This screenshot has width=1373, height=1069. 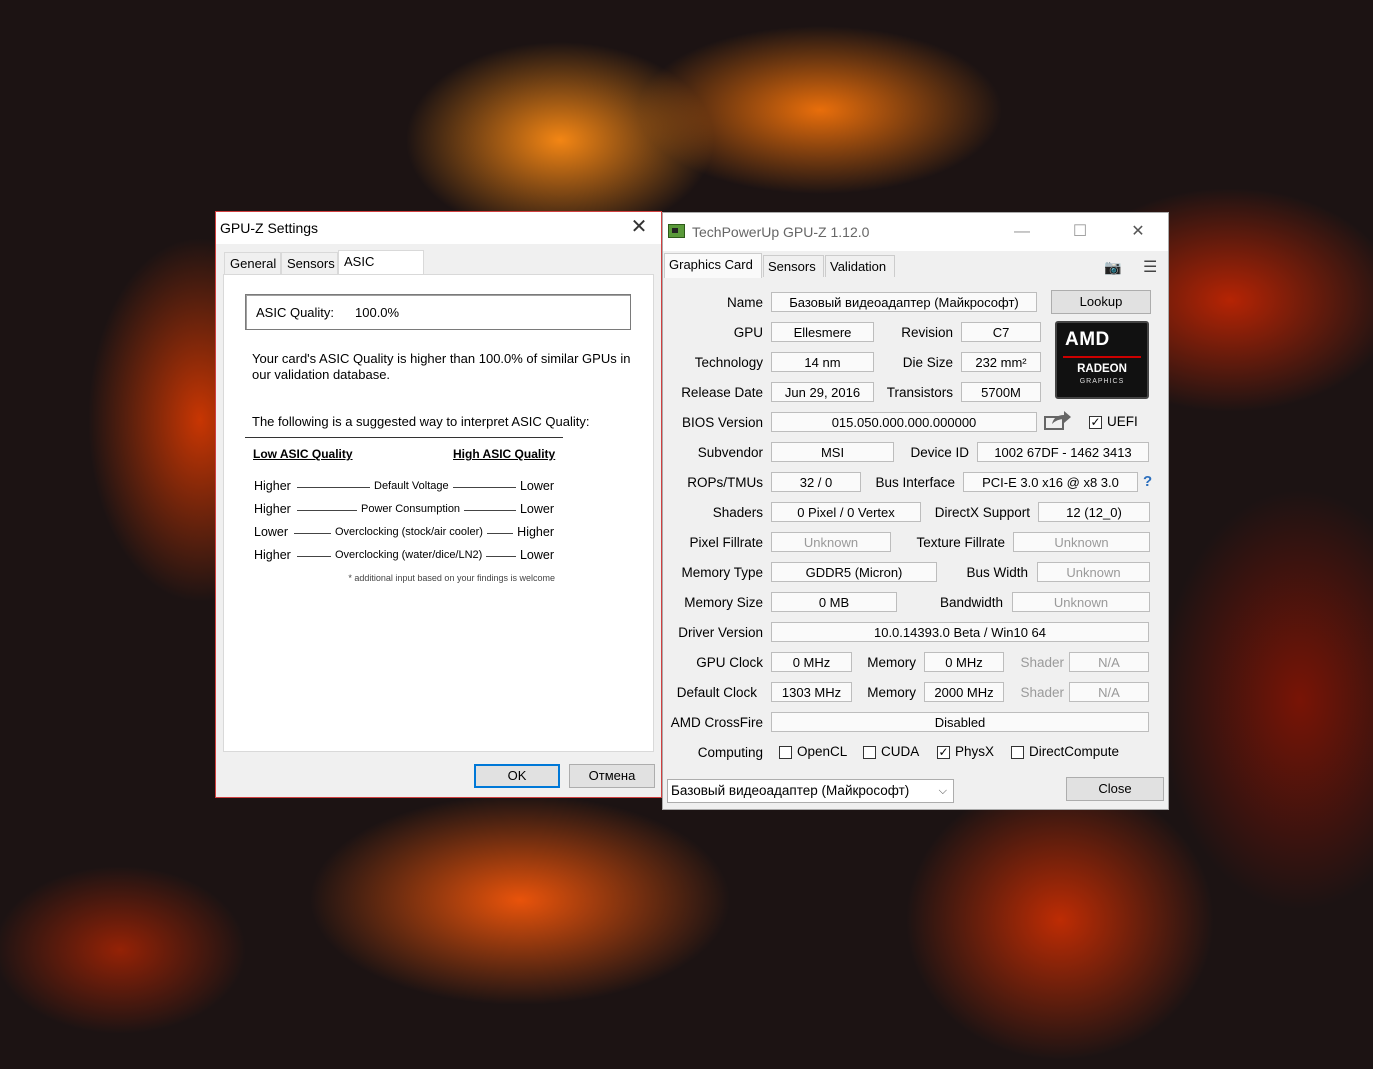 What do you see at coordinates (729, 662) in the screenshot?
I see `gpu-clock-label: GPU Clock` at bounding box center [729, 662].